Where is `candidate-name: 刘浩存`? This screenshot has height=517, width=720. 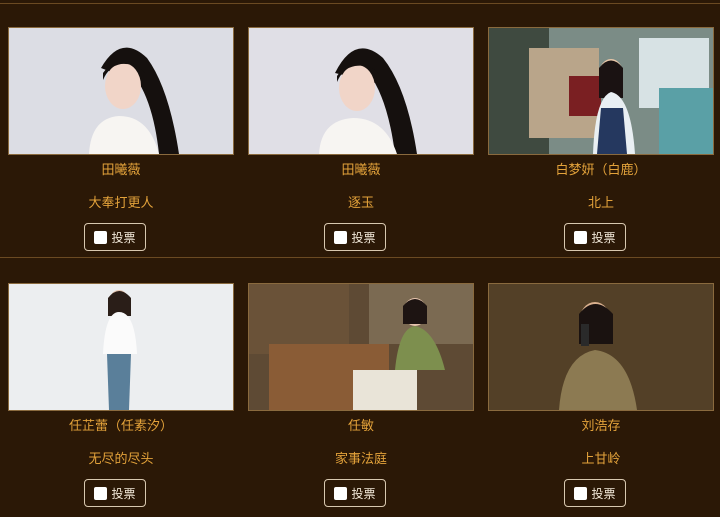 candidate-name: 刘浩存 is located at coordinates (601, 426).